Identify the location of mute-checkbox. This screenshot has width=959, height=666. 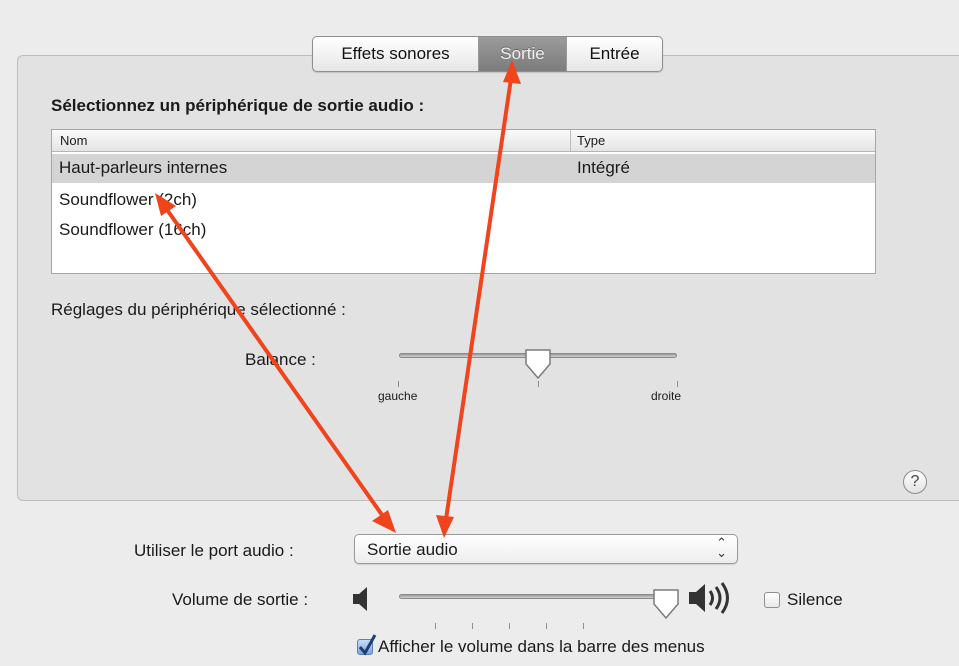
(772, 600).